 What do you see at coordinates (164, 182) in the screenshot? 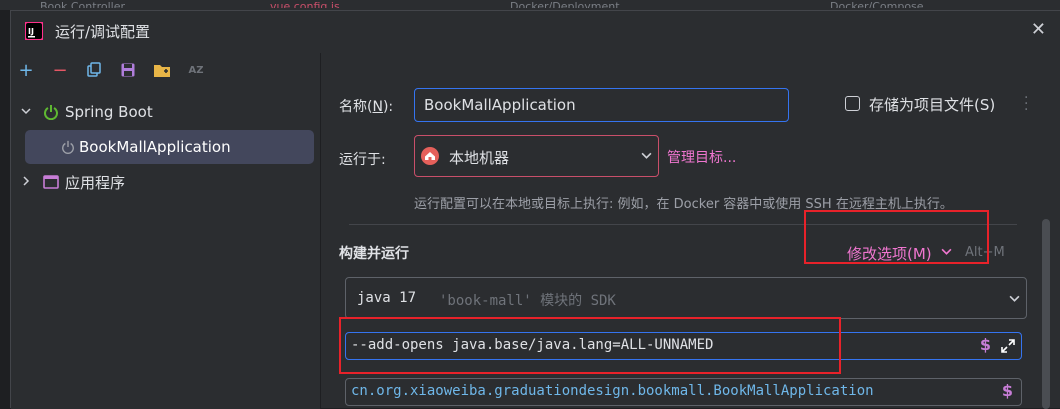
I see `tree-group-application: 应用程序` at bounding box center [164, 182].